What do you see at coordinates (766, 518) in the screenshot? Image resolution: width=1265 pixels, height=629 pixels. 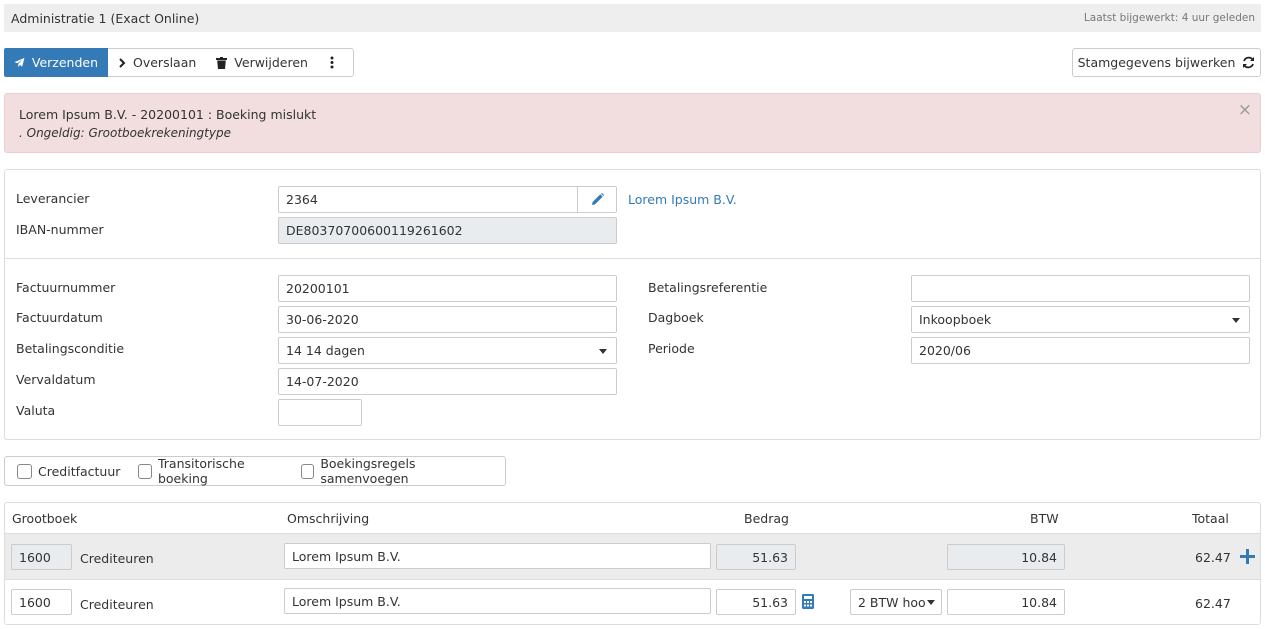 I see `header-bedrag: Bedrag` at bounding box center [766, 518].